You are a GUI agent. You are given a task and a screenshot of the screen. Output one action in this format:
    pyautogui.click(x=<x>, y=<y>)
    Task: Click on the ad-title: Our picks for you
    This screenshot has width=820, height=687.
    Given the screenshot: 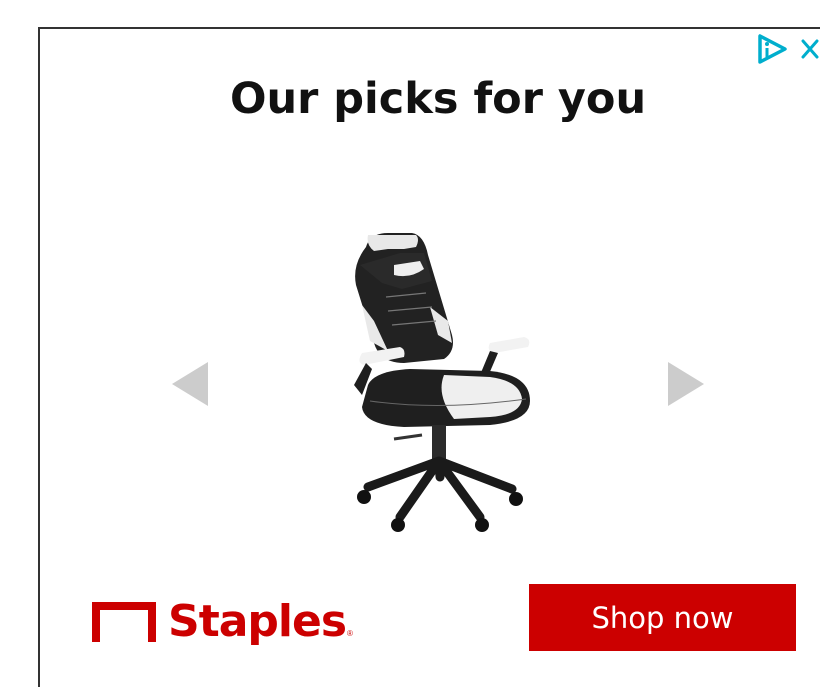 What is the action you would take?
    pyautogui.click(x=438, y=99)
    